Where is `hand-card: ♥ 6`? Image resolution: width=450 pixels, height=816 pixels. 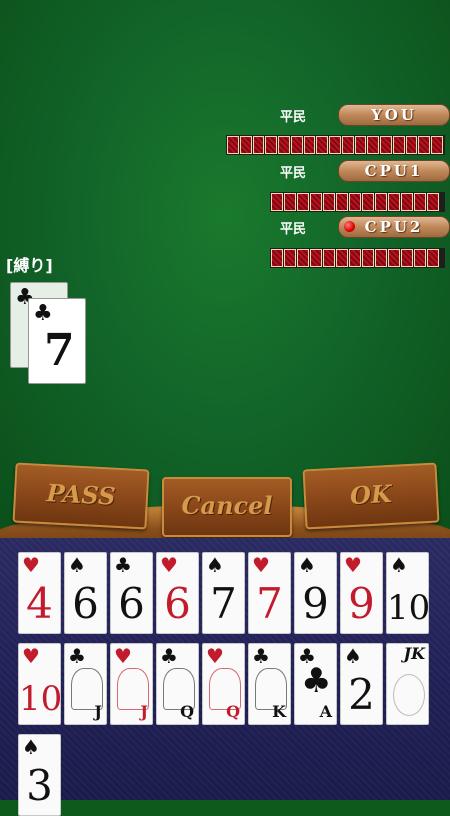
hand-card: ♥ 6 is located at coordinates (177, 593).